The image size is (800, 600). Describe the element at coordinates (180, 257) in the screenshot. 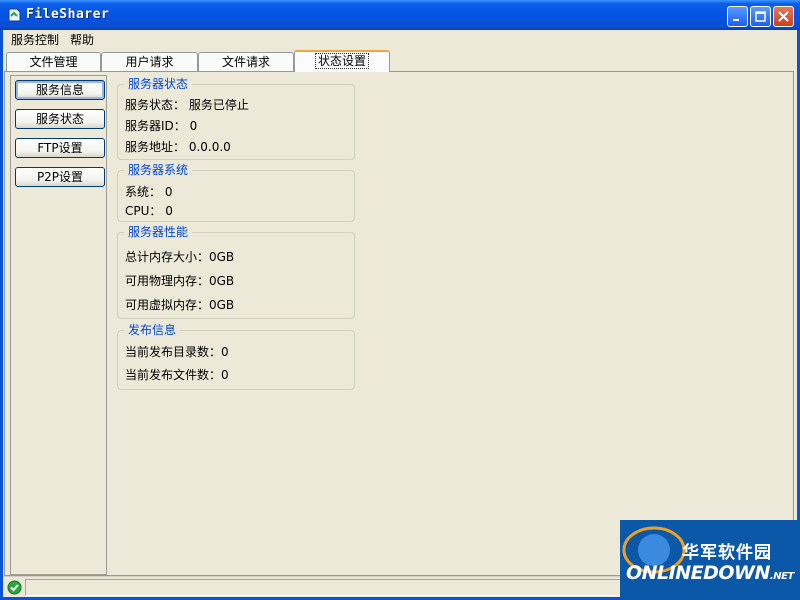

I see `total-memory-text: 总计内存大小：0GB` at that location.